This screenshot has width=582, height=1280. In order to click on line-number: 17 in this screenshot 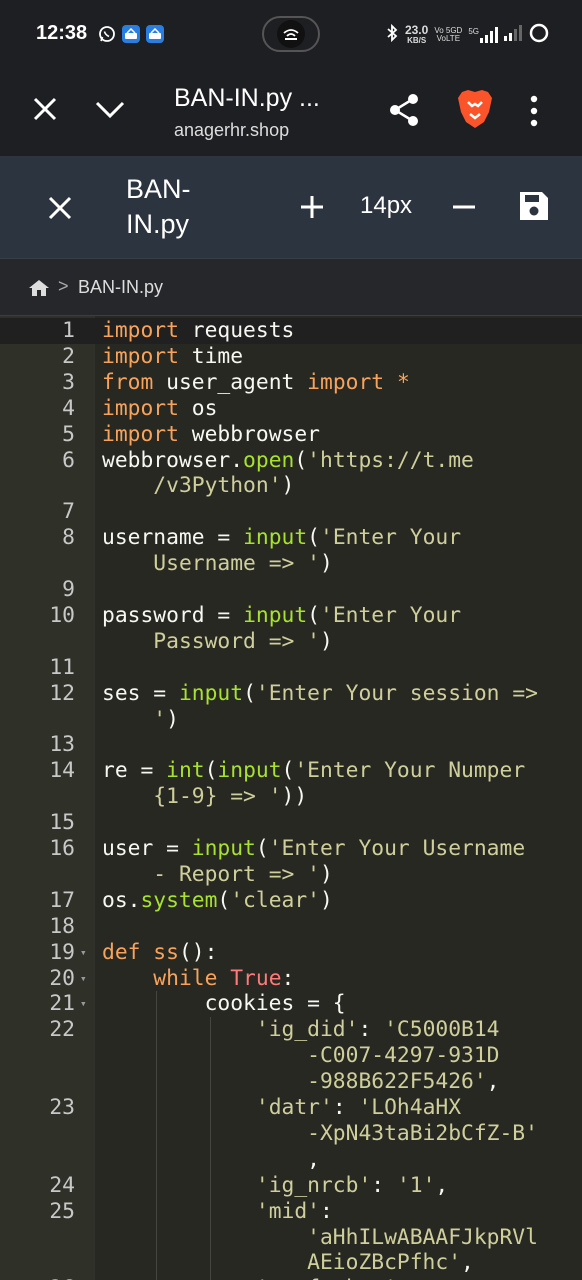, I will do `click(62, 900)`.